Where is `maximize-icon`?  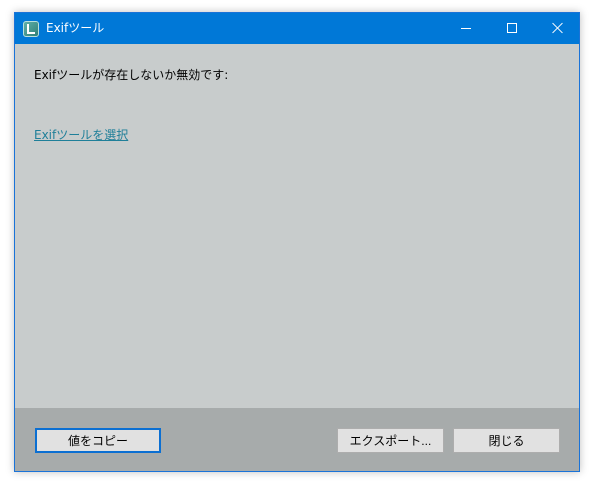 maximize-icon is located at coordinates (512, 28).